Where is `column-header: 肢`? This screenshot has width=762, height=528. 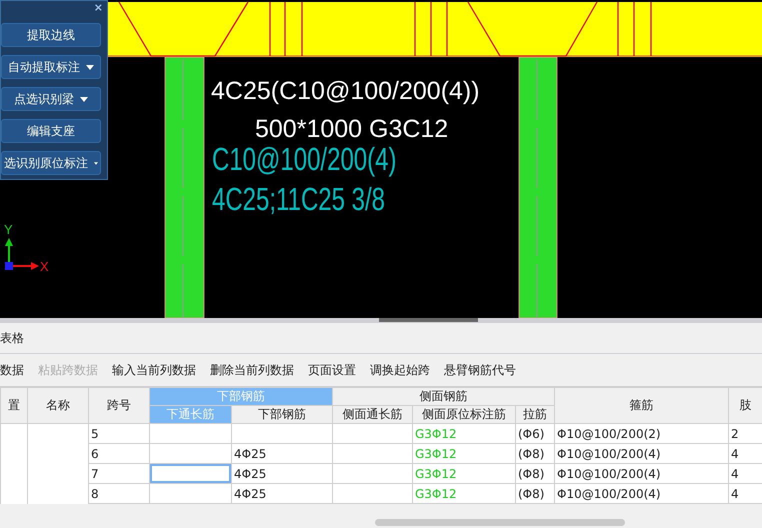
column-header: 肢 is located at coordinates (745, 406).